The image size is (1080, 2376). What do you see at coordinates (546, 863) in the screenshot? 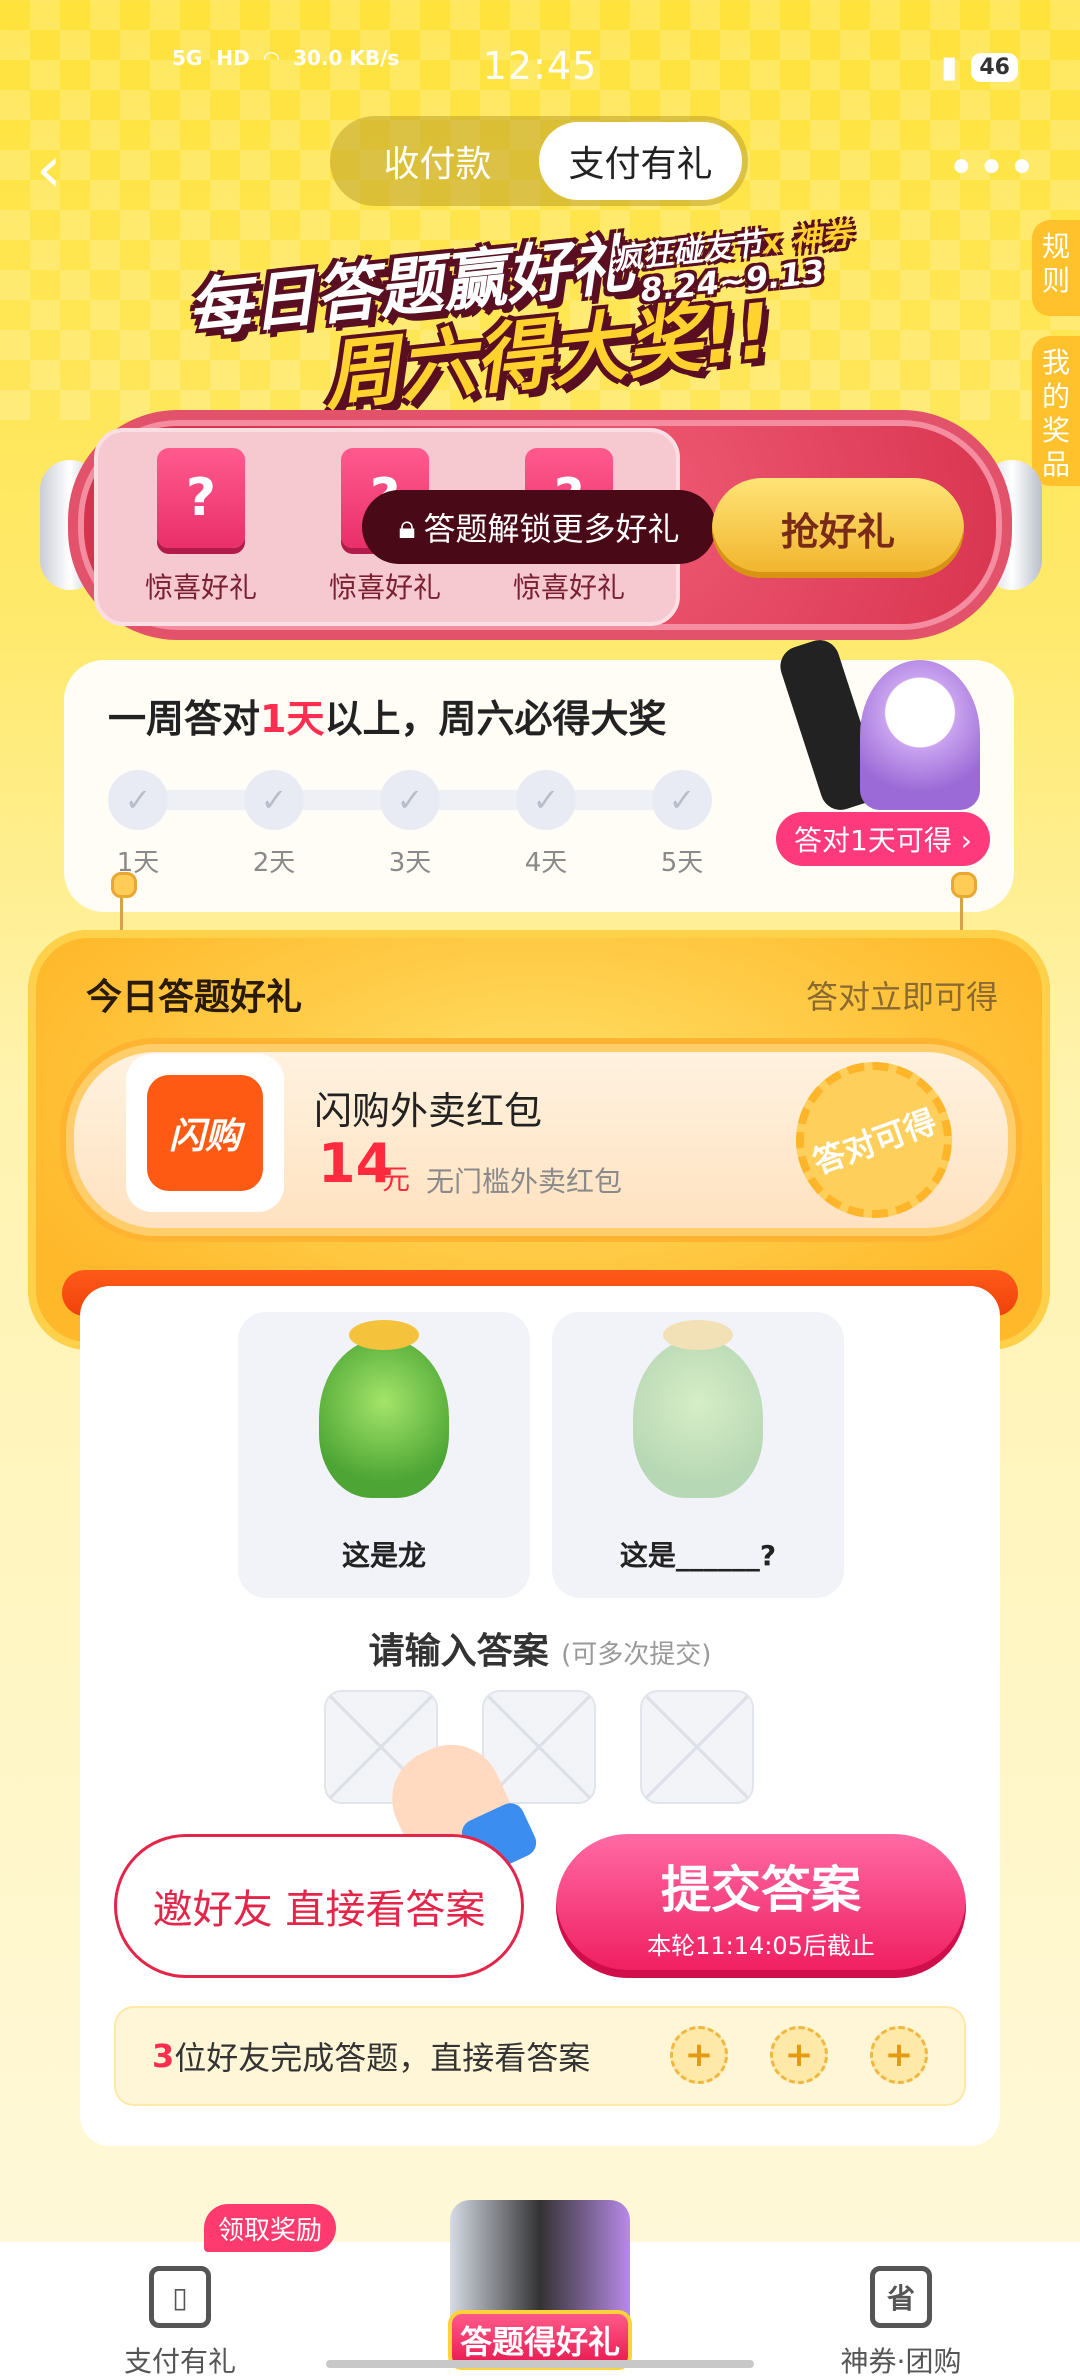
I see `day-label: 4天` at bounding box center [546, 863].